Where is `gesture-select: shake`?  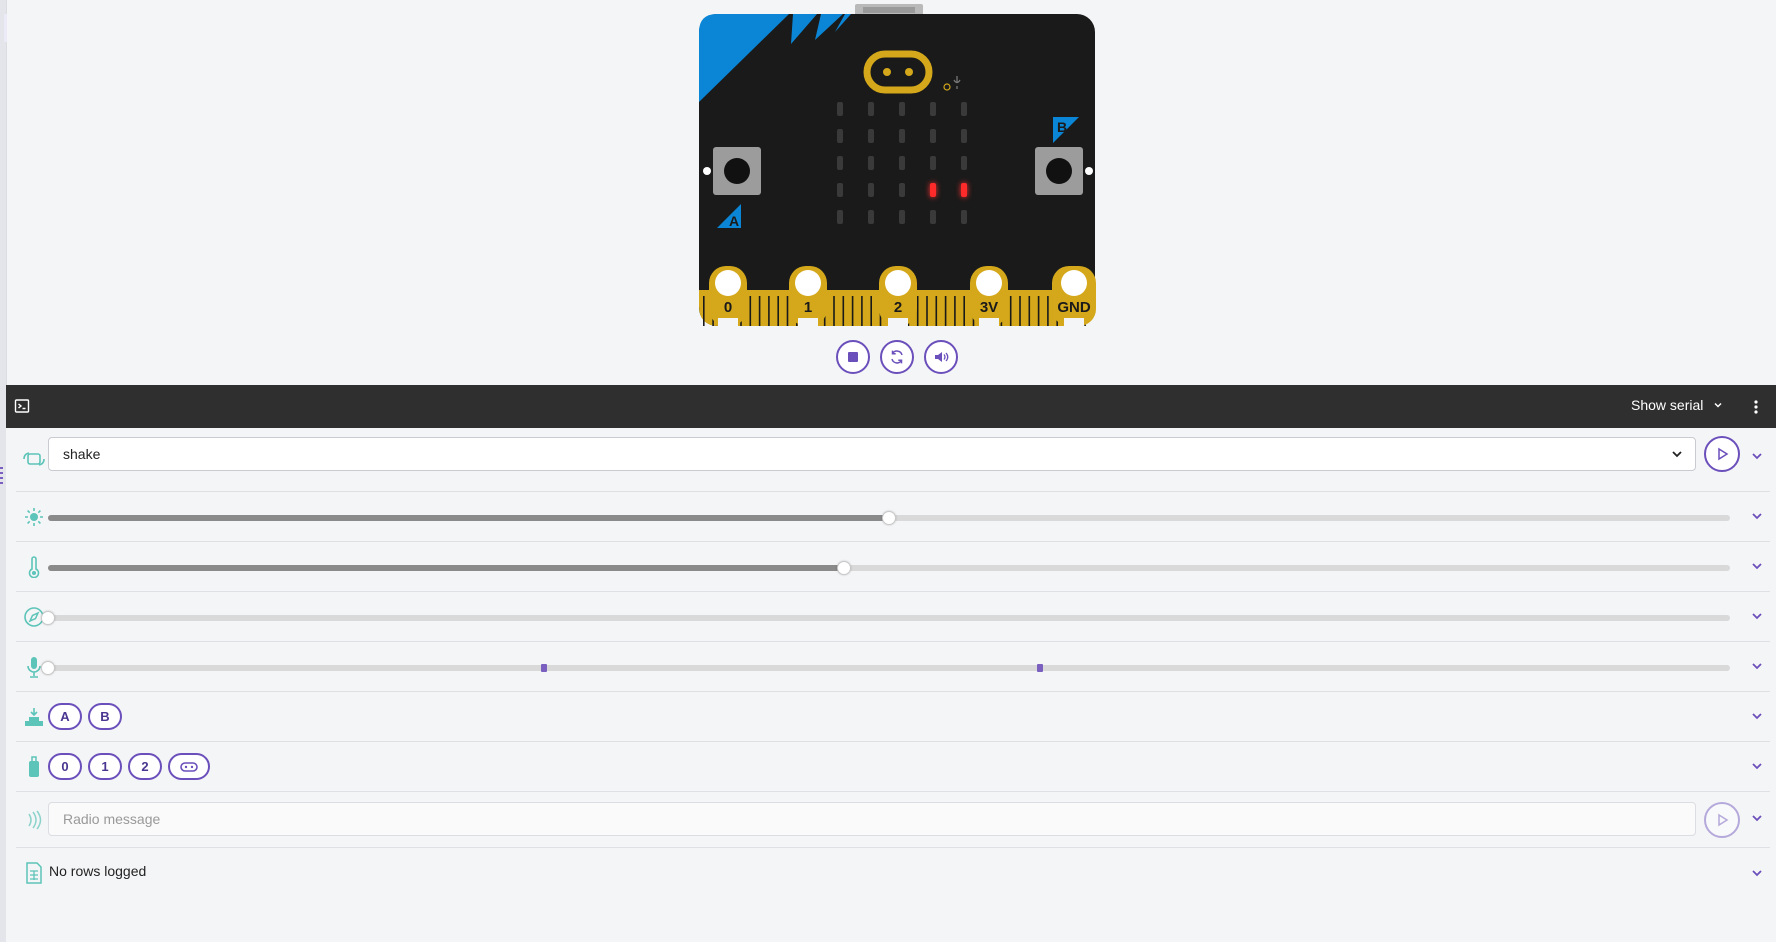 gesture-select: shake is located at coordinates (872, 454).